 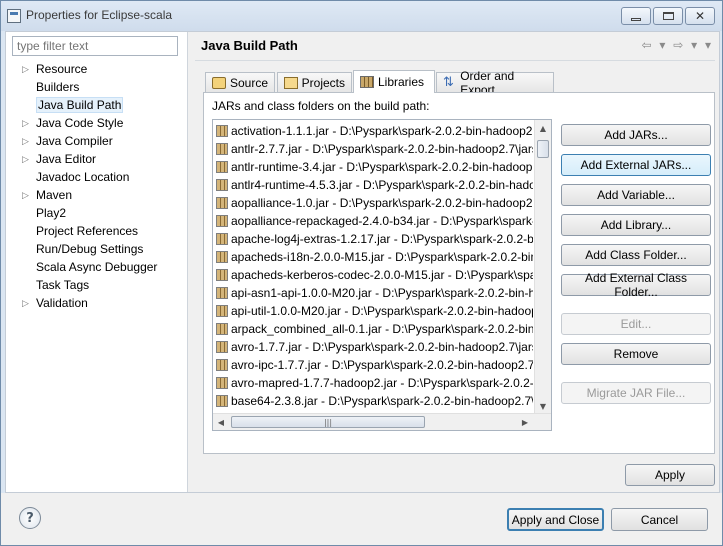 I want to click on scroll-up-icon: ▲, so click(x=543, y=128).